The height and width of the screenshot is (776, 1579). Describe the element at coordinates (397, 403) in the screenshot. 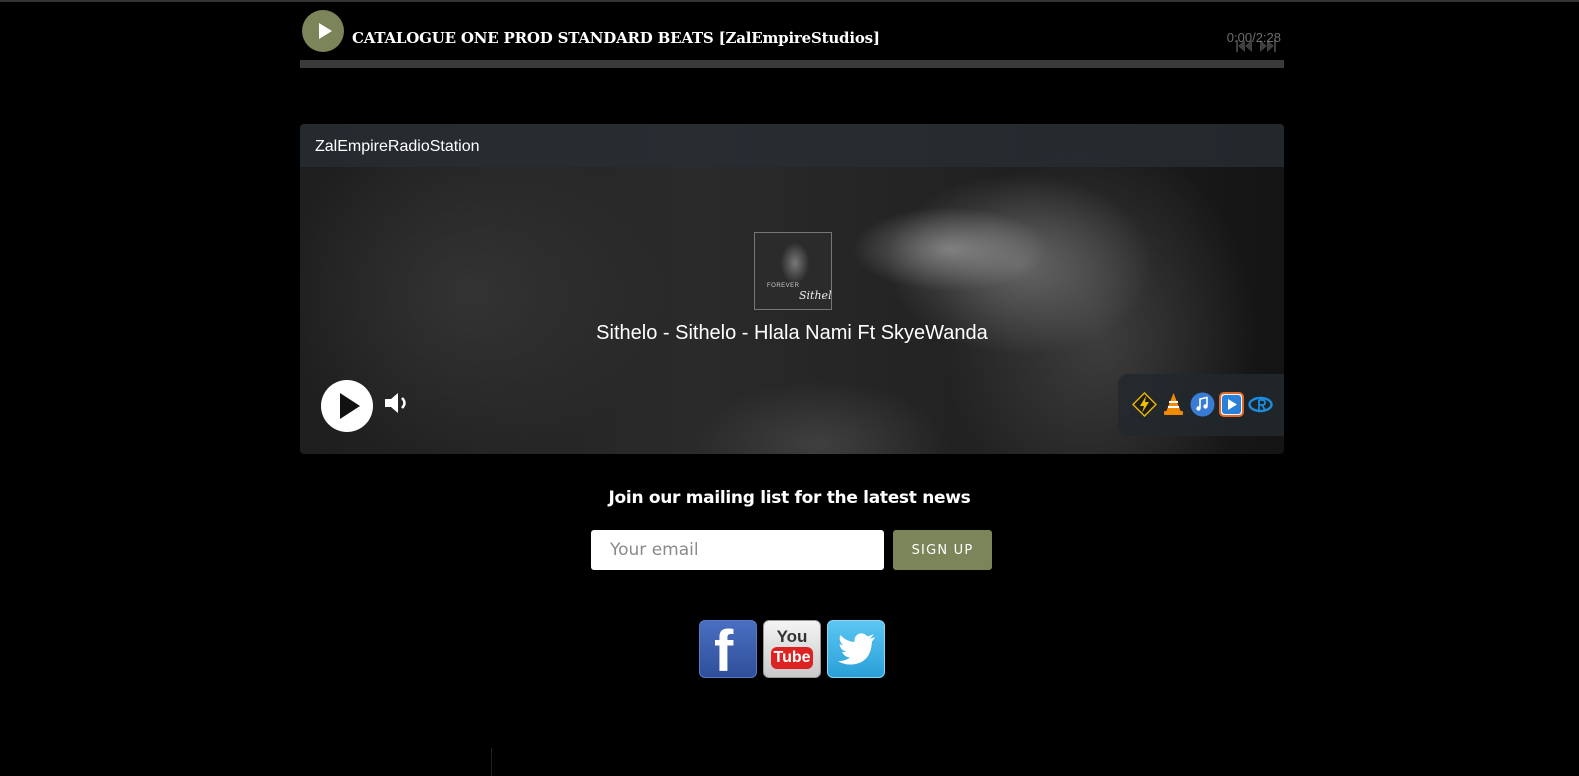

I see `volume-icon` at that location.